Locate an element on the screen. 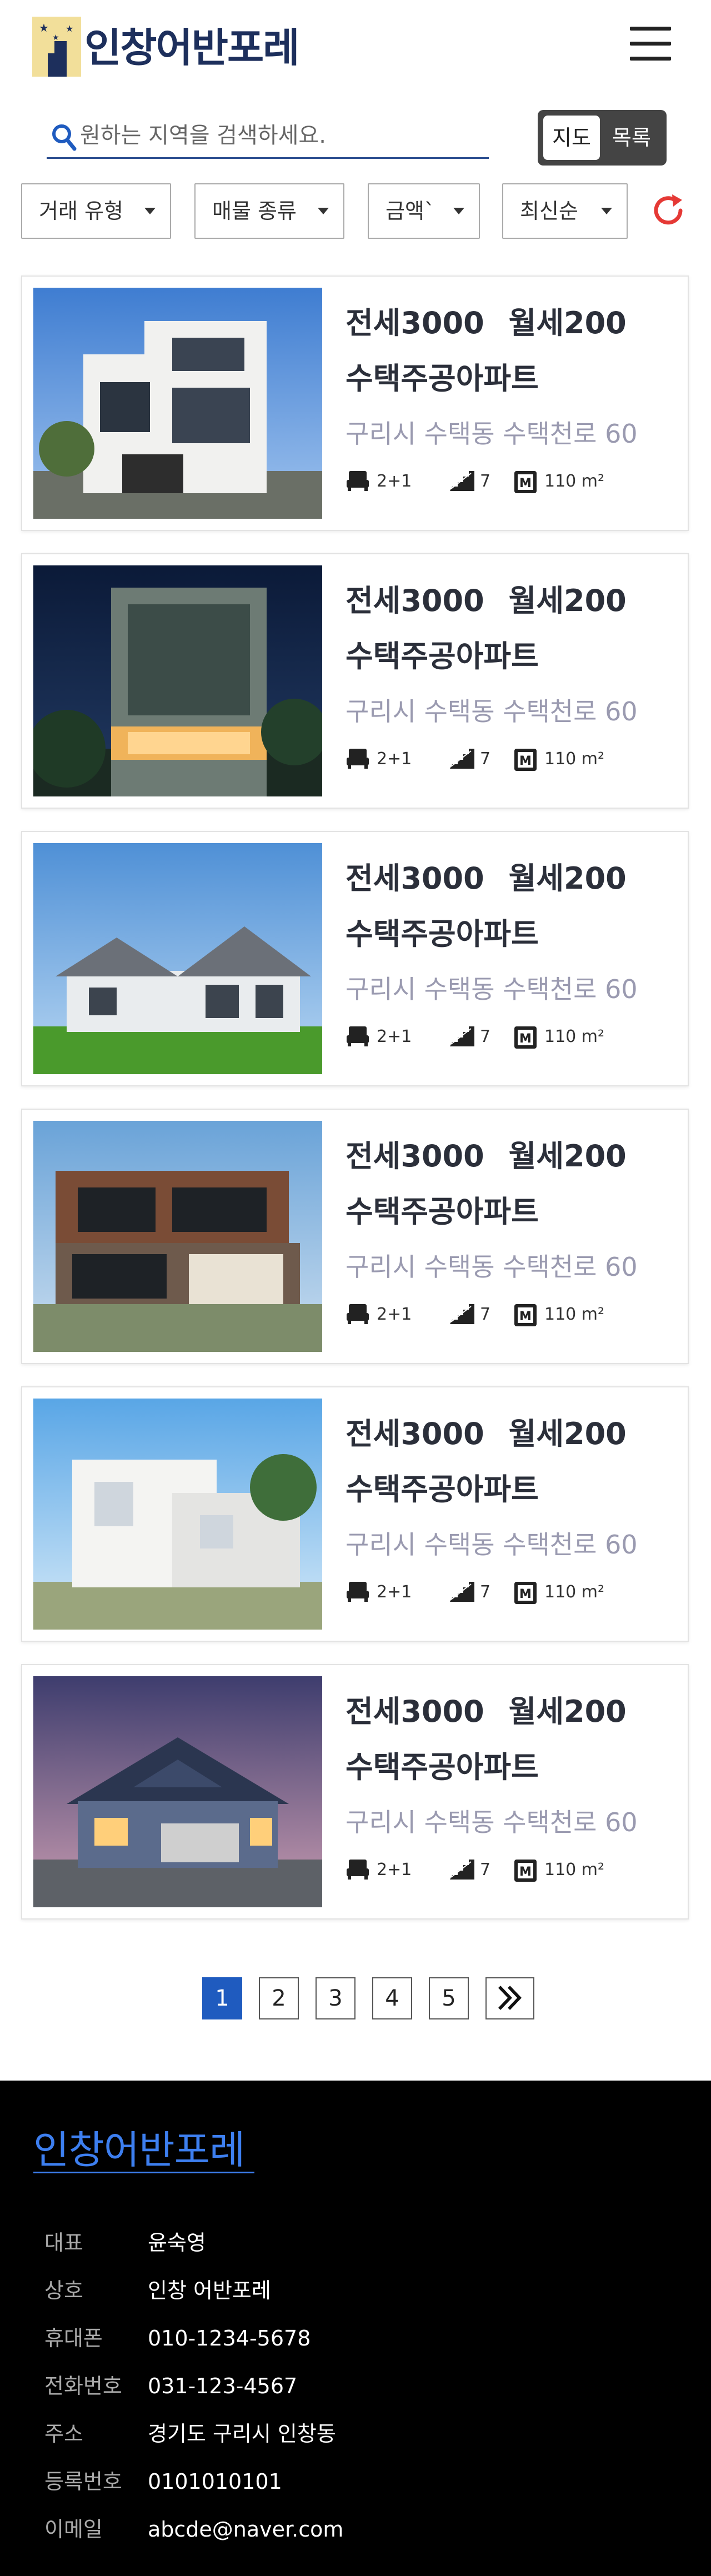  search-bar is located at coordinates (268, 138).